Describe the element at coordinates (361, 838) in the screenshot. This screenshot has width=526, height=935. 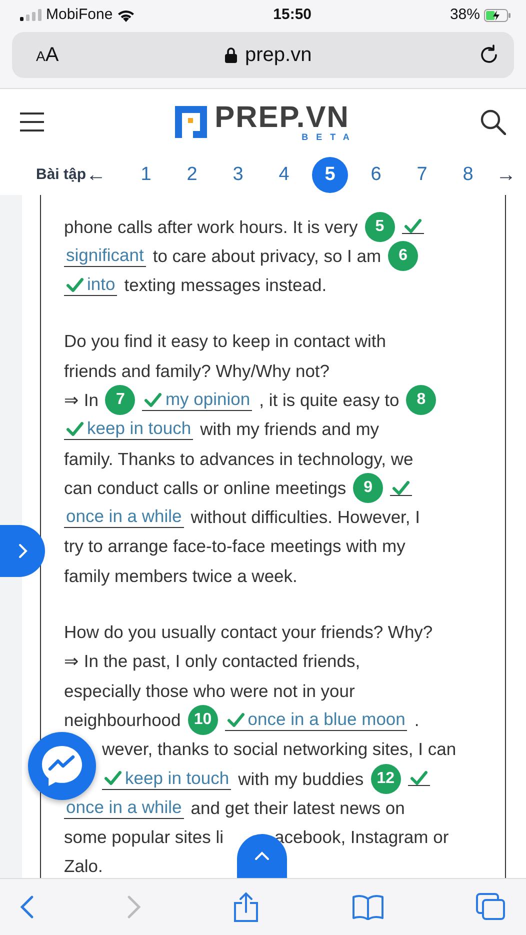
I see `body-text: acebook, Instagram or` at that location.